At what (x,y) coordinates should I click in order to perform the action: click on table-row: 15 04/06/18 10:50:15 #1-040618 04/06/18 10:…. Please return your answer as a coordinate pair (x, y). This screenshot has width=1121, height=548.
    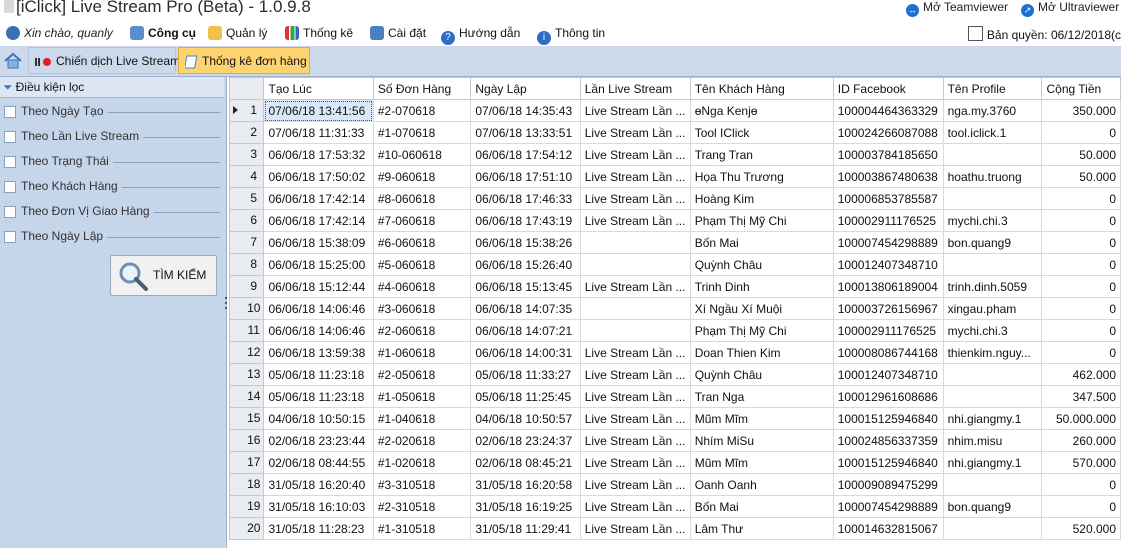
    Looking at the image, I should click on (675, 418).